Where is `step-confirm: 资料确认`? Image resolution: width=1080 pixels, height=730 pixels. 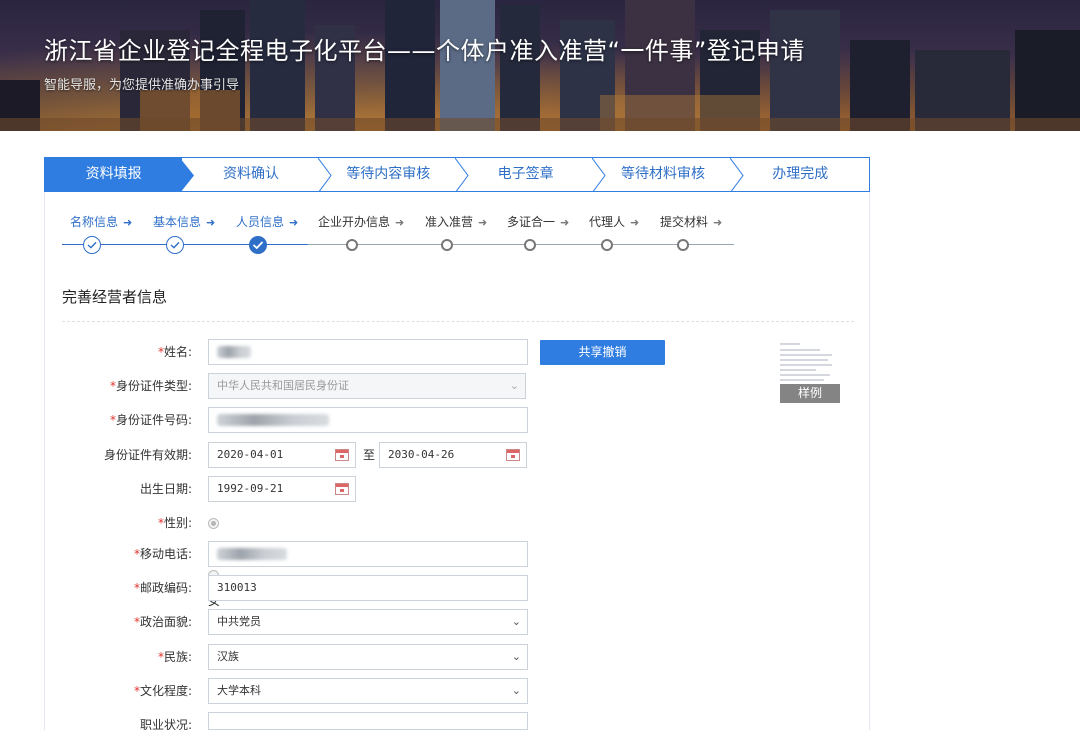
step-confirm: 资料确认 is located at coordinates (257, 174).